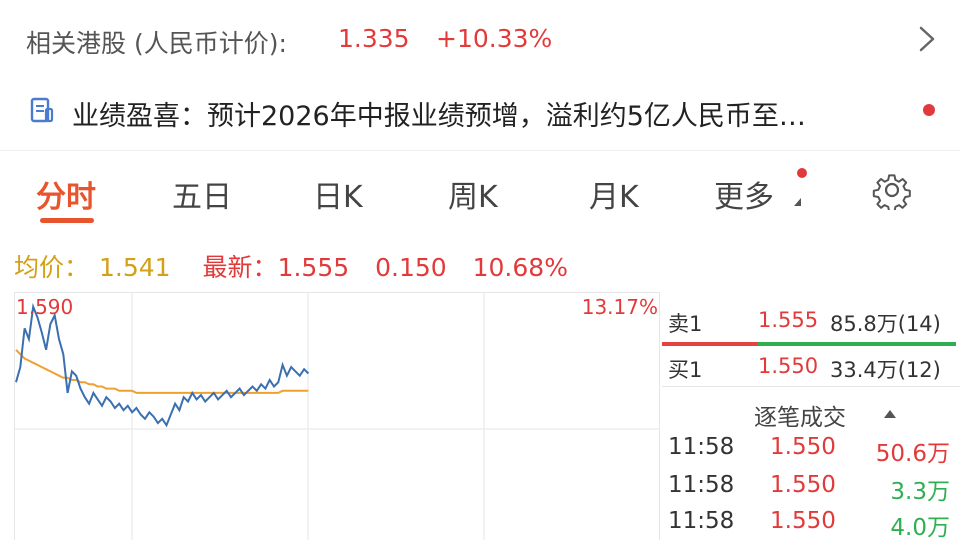 This screenshot has height=544, width=960. I want to click on related-hk-stock-row: 相关港股 (人民币计价): 1.335 +10.33%, so click(480, 39).